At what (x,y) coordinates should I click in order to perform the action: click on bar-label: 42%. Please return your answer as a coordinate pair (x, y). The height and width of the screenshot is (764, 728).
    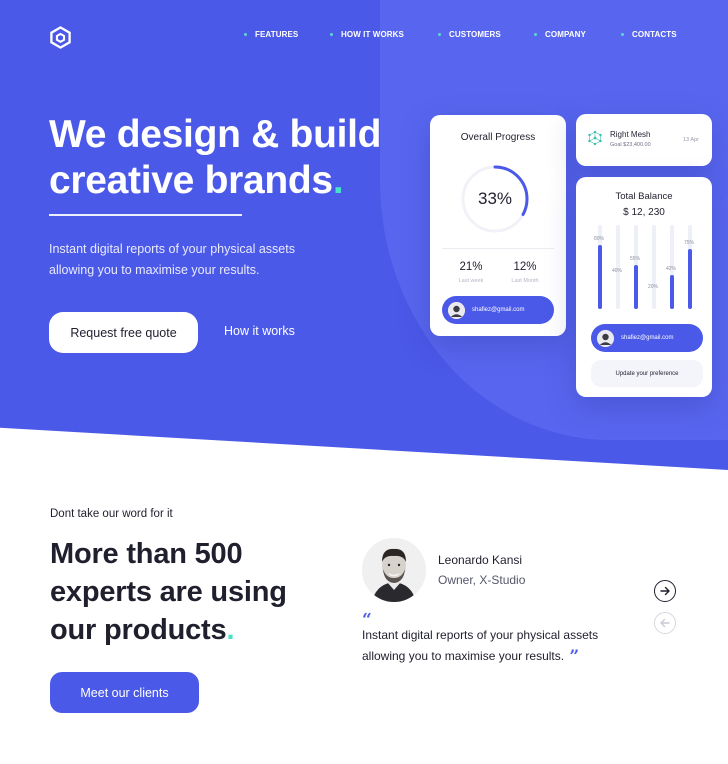
    Looking at the image, I should click on (671, 269).